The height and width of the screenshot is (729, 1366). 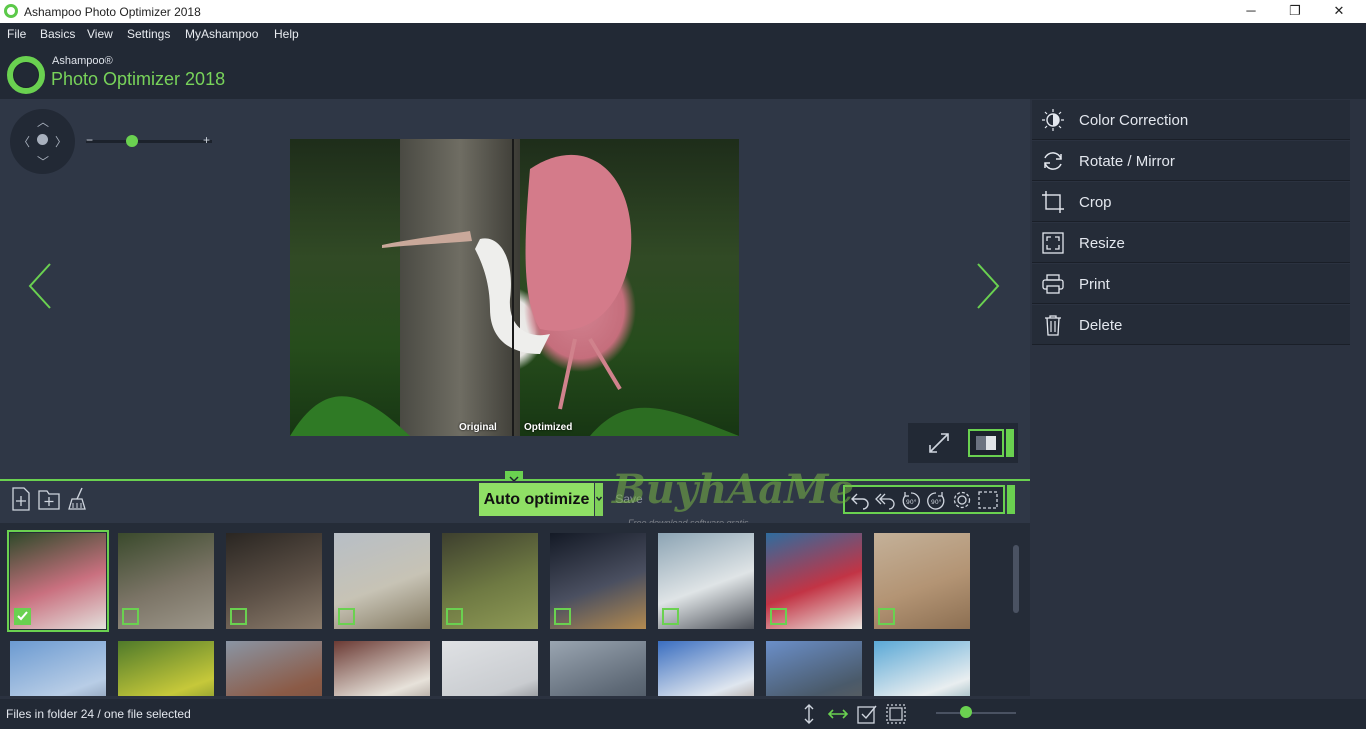 I want to click on clear-broom-icon, so click(x=78, y=499).